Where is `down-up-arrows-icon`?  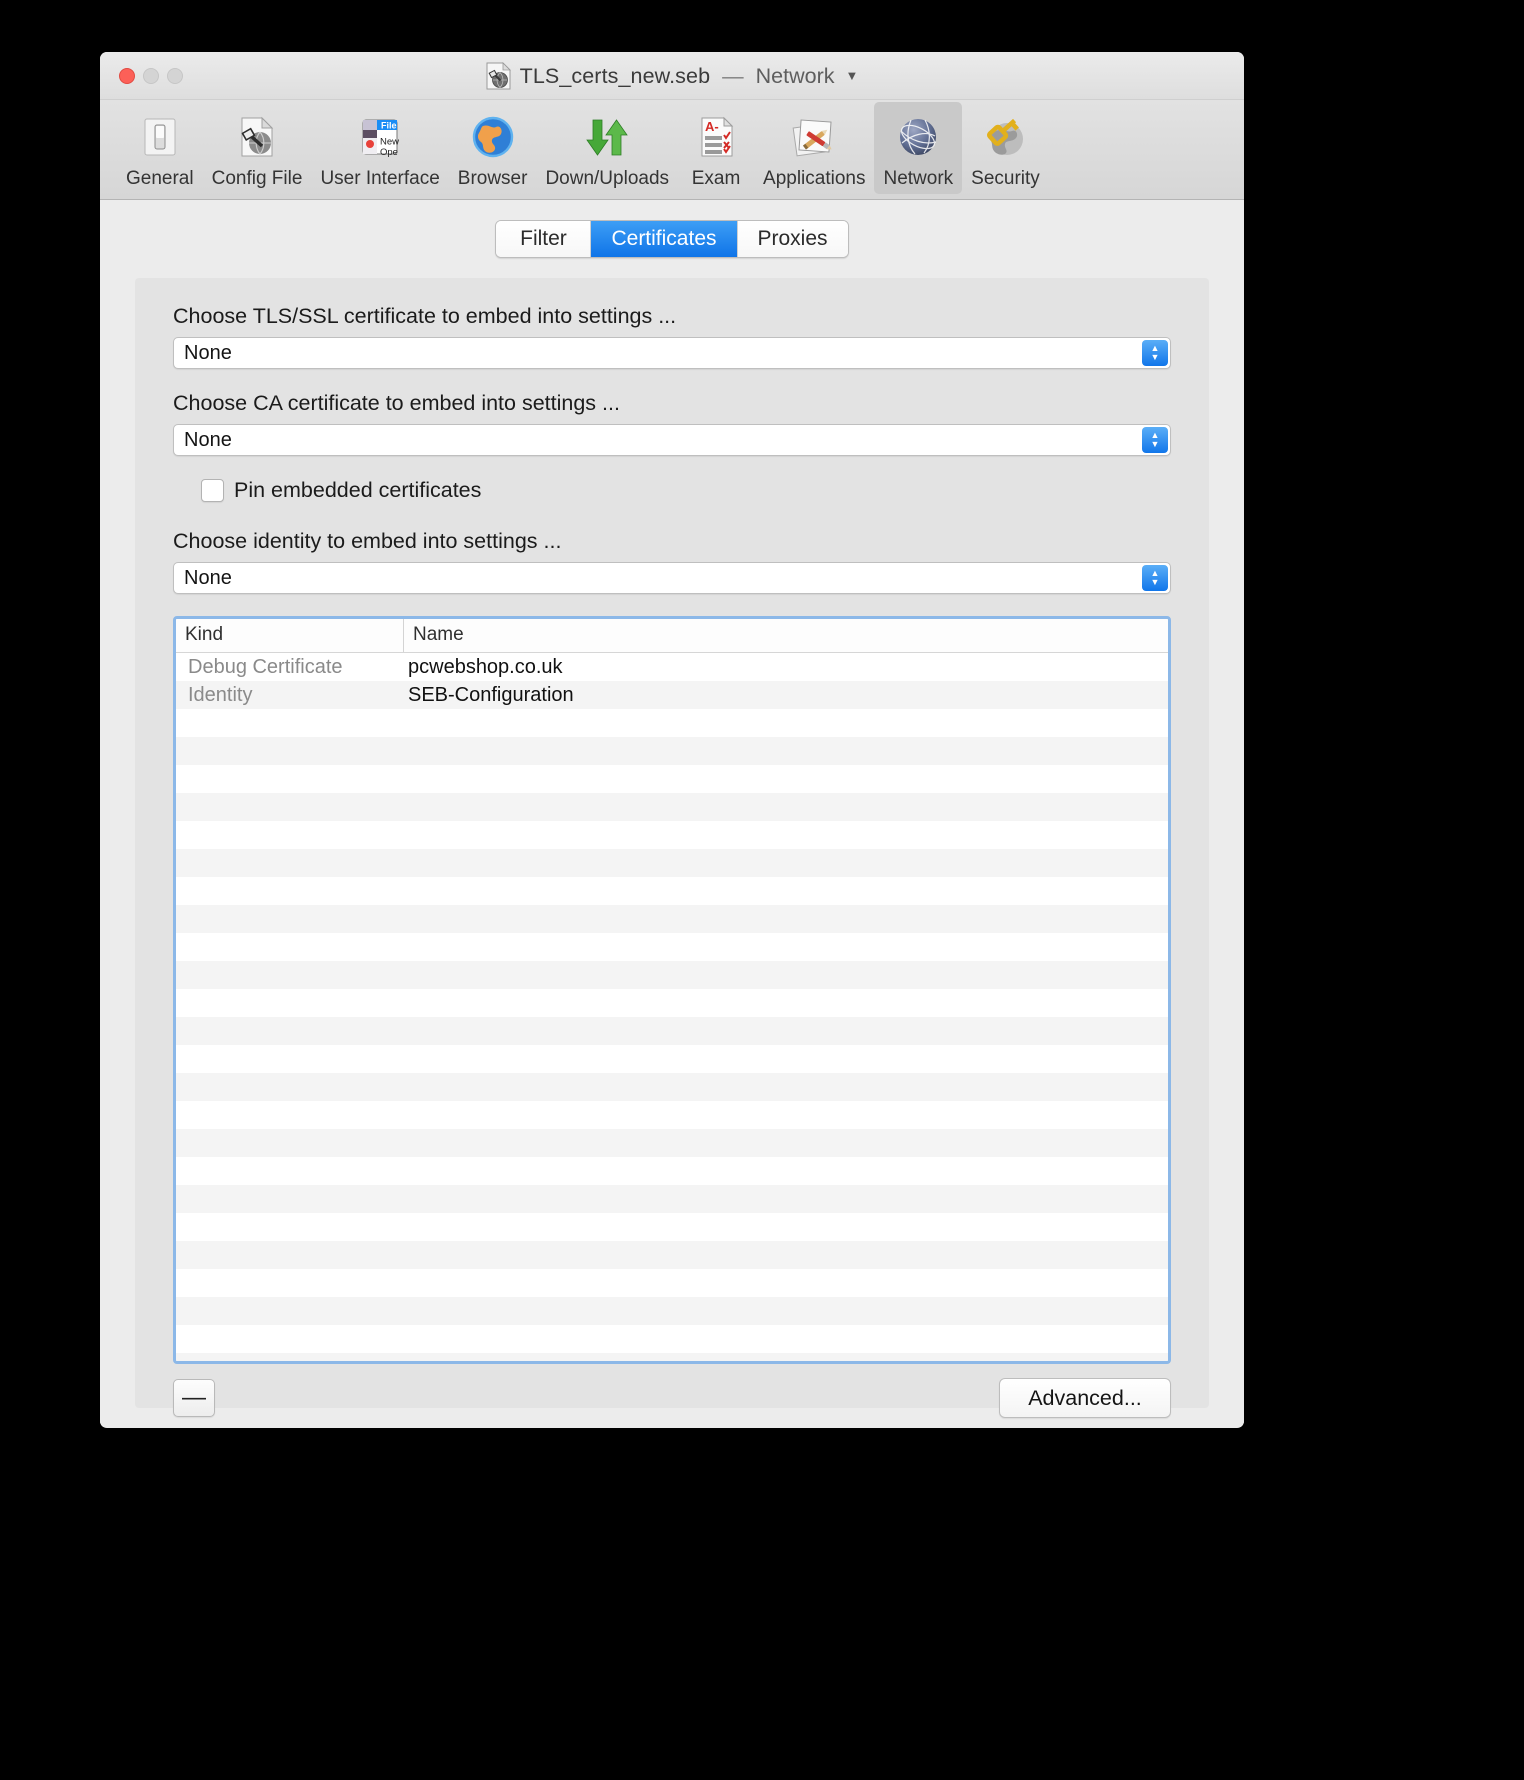 down-up-arrows-icon is located at coordinates (607, 137).